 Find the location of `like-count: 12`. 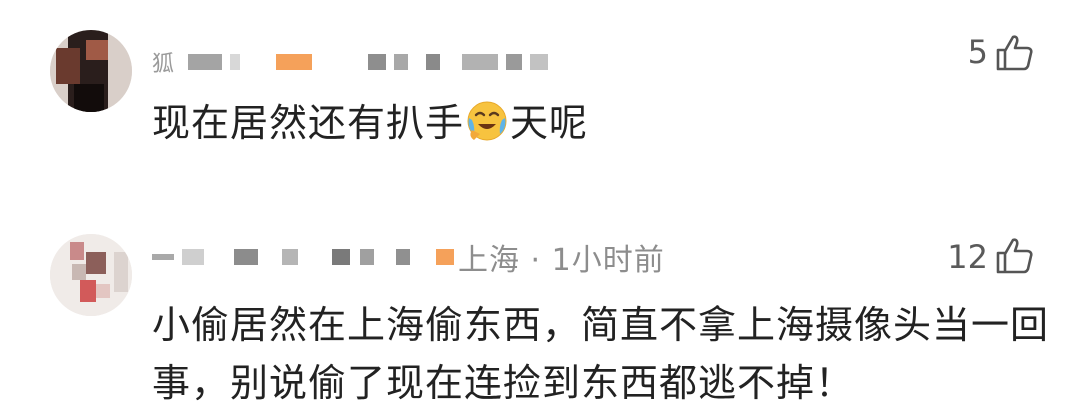

like-count: 12 is located at coordinates (967, 257).